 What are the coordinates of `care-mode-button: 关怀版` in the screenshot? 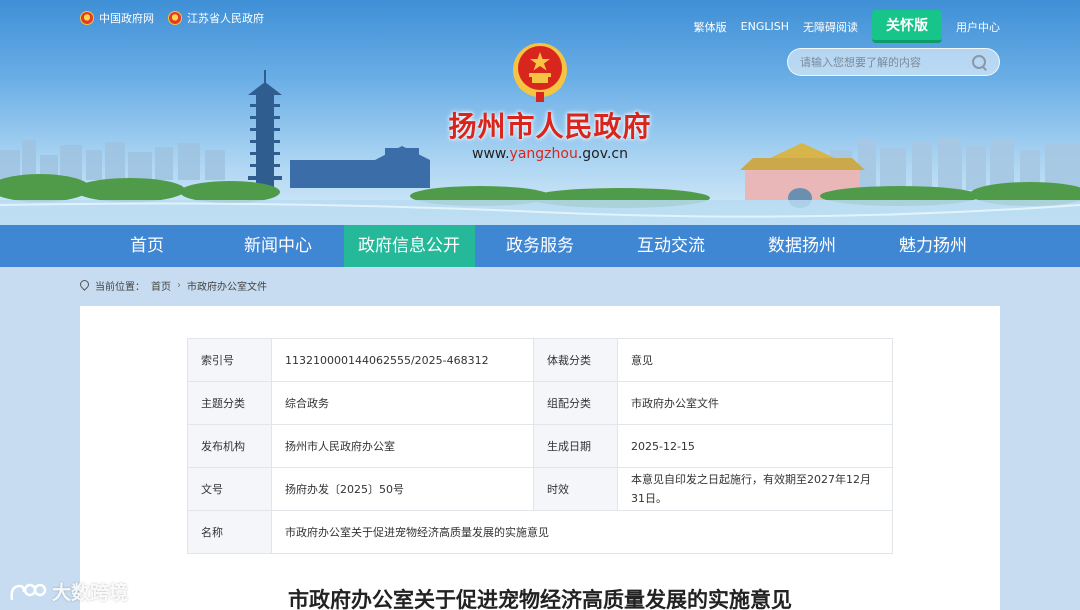 It's located at (907, 26).